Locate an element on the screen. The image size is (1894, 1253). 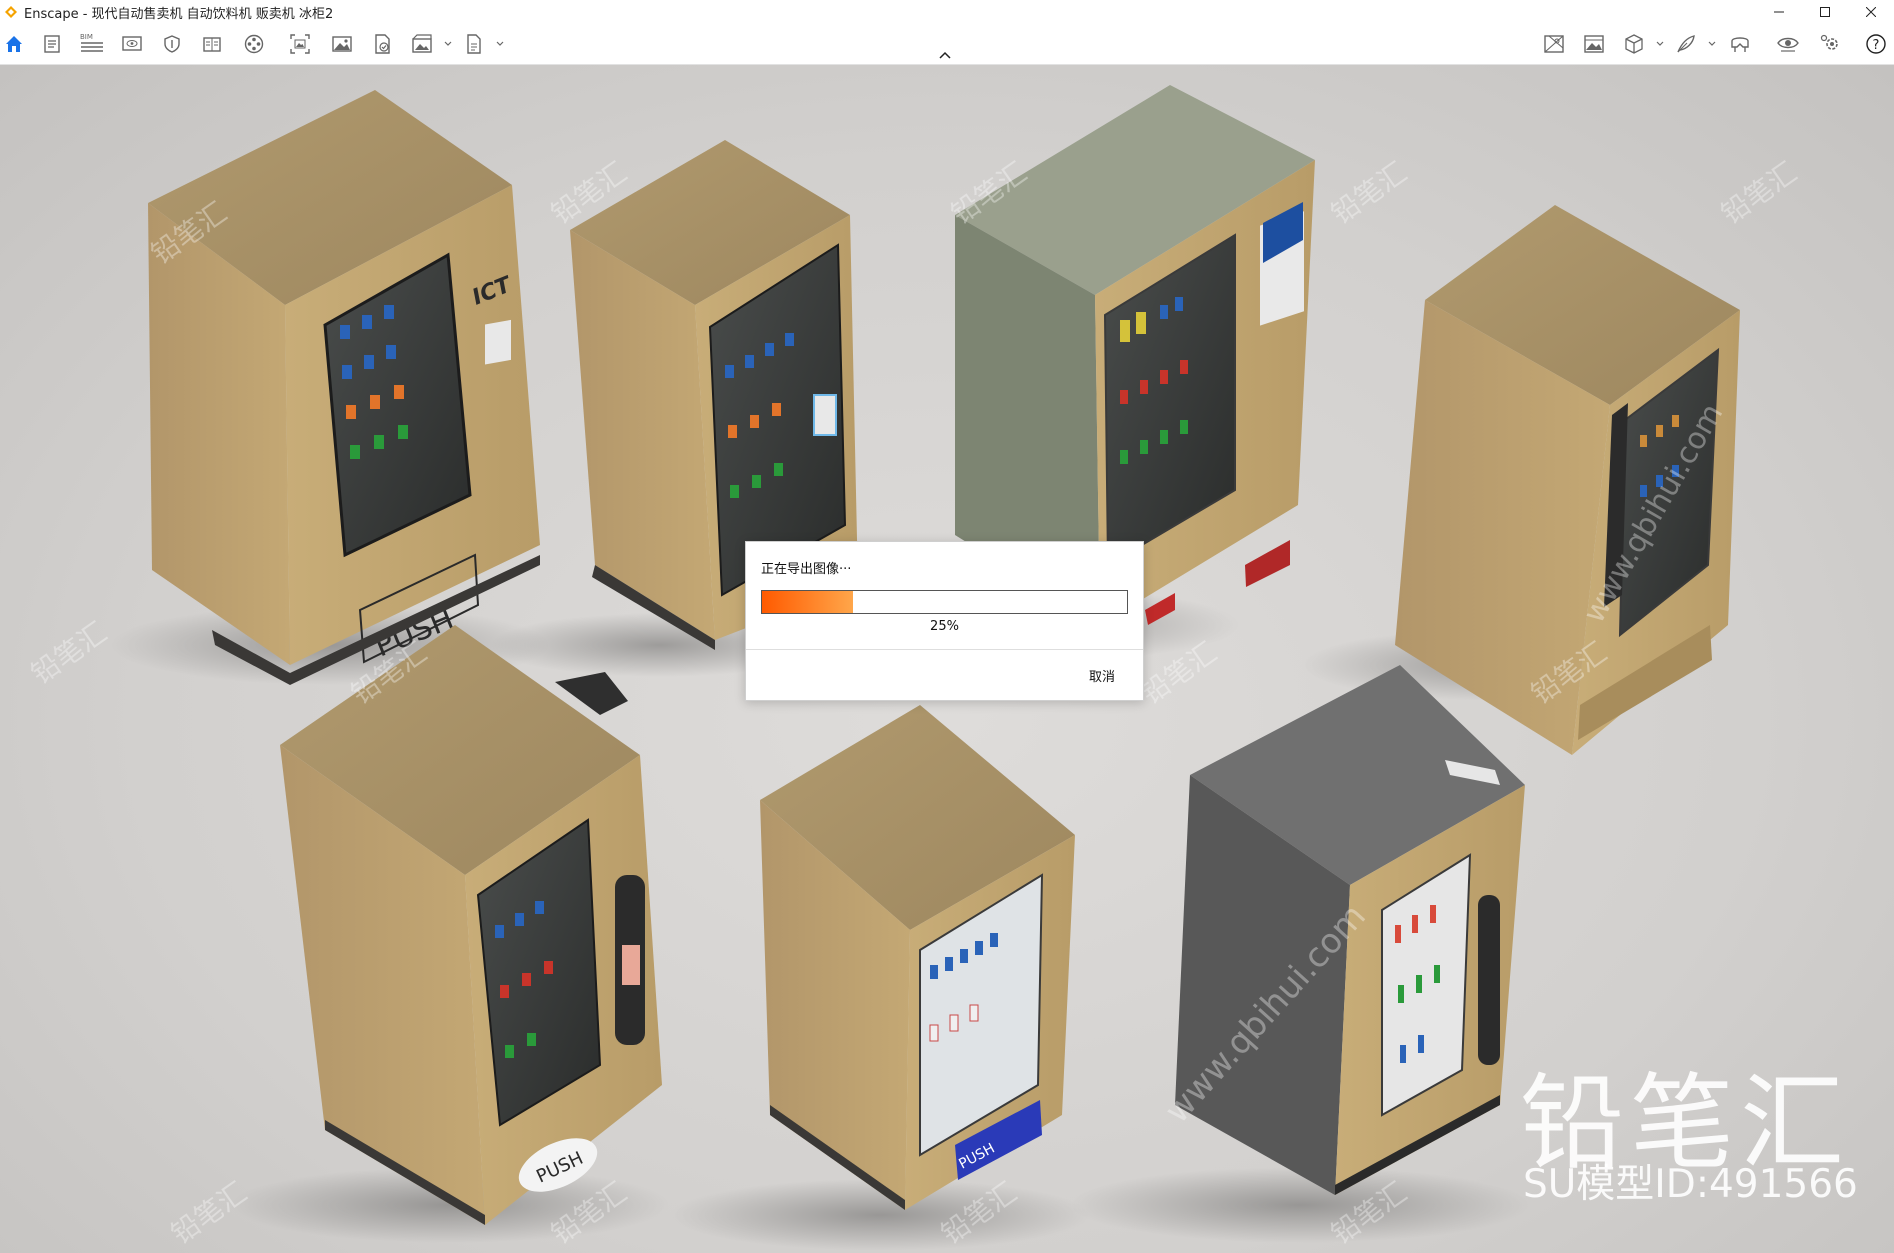
document-button is located at coordinates (52, 44).